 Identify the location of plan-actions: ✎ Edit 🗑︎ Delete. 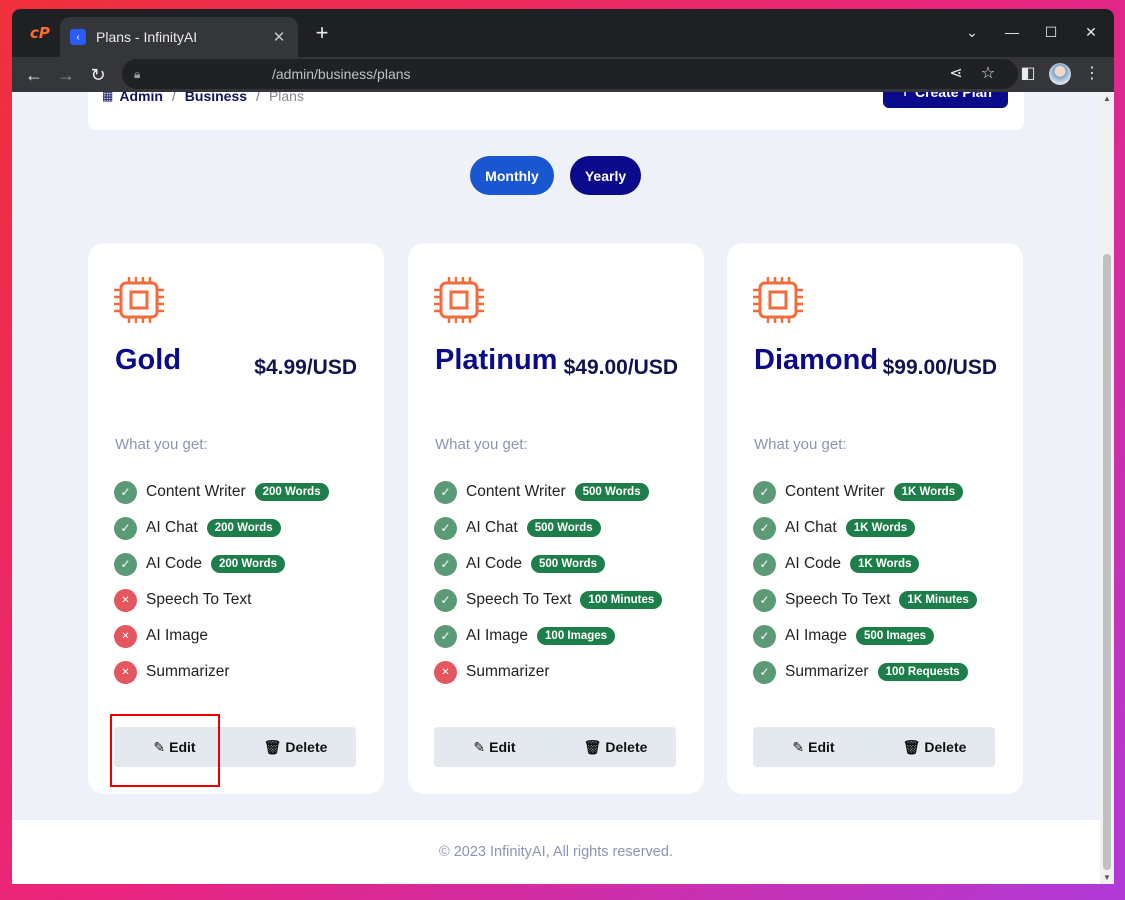
(874, 747).